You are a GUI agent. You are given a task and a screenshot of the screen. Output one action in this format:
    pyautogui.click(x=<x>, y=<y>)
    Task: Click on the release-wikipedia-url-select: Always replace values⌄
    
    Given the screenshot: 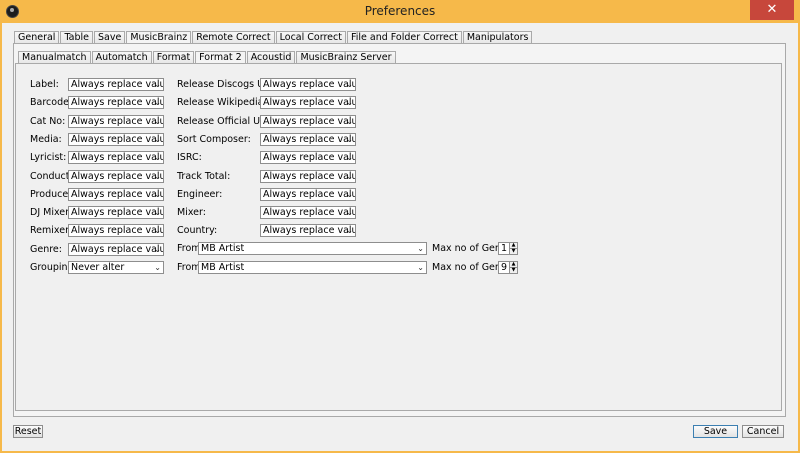 What is the action you would take?
    pyautogui.click(x=308, y=103)
    